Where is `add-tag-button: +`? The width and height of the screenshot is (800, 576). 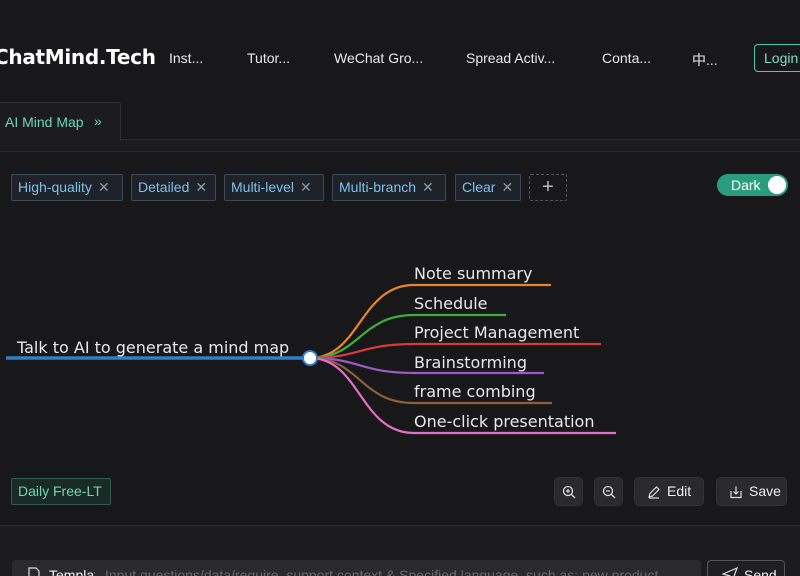
add-tag-button: + is located at coordinates (548, 187).